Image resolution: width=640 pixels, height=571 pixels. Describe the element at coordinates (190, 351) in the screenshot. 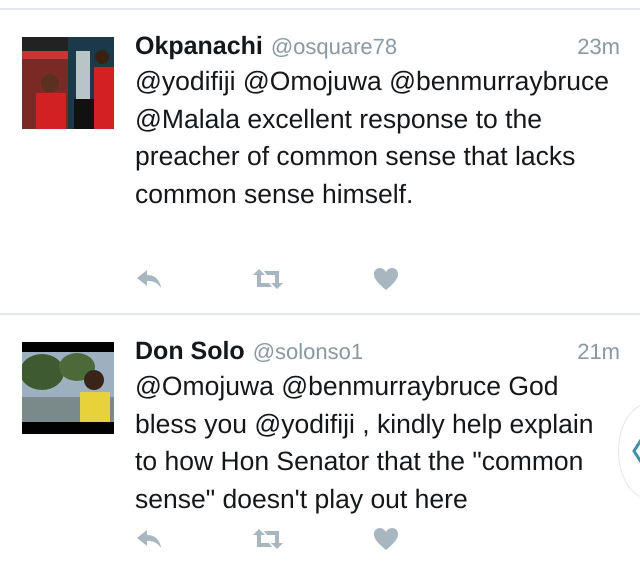

I see `user-name: Don Solo` at that location.